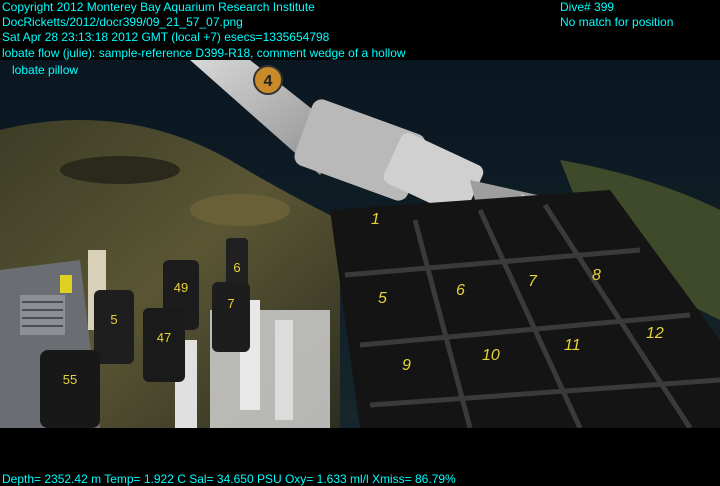 The height and width of the screenshot is (486, 720). I want to click on quiver-number: 5, so click(382, 298).